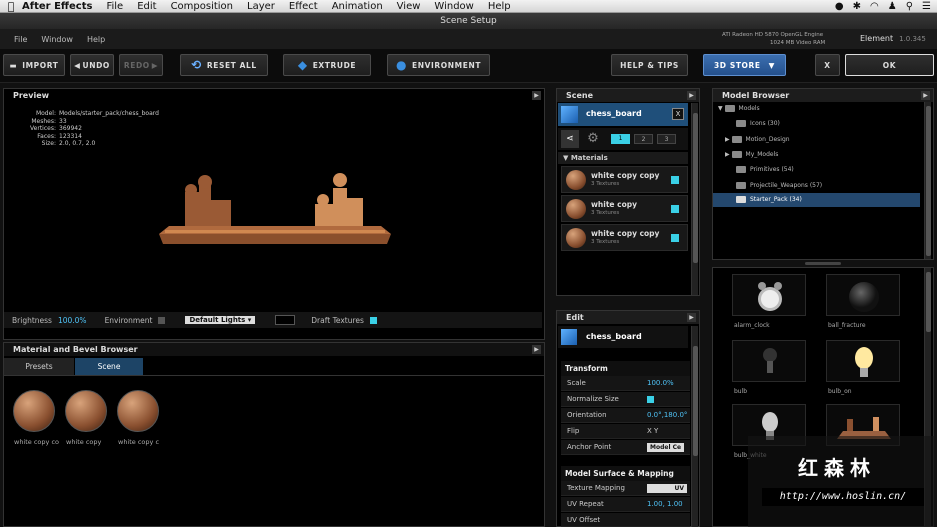 The height and width of the screenshot is (527, 937). I want to click on help-tips-button: HELP & TIPS, so click(649, 65).